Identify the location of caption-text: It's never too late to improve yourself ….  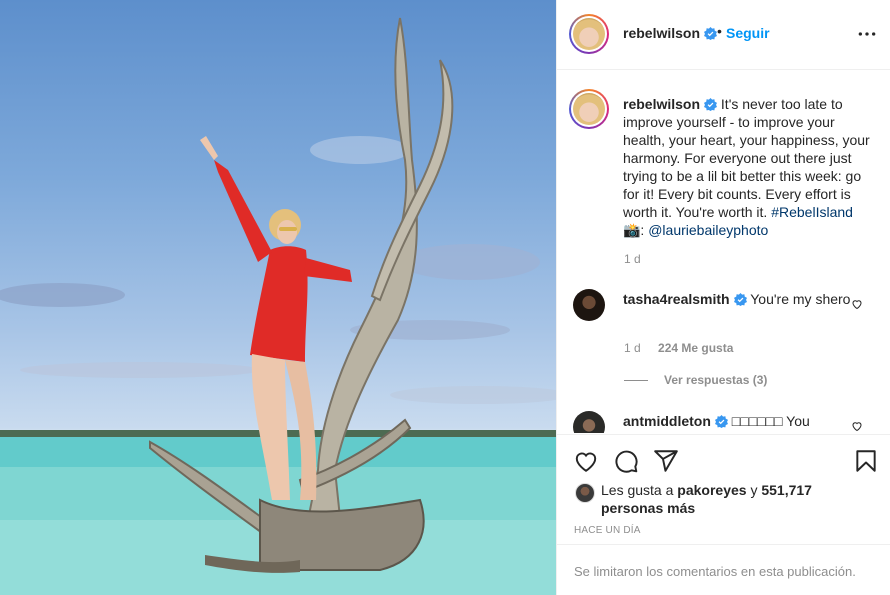
(746, 158).